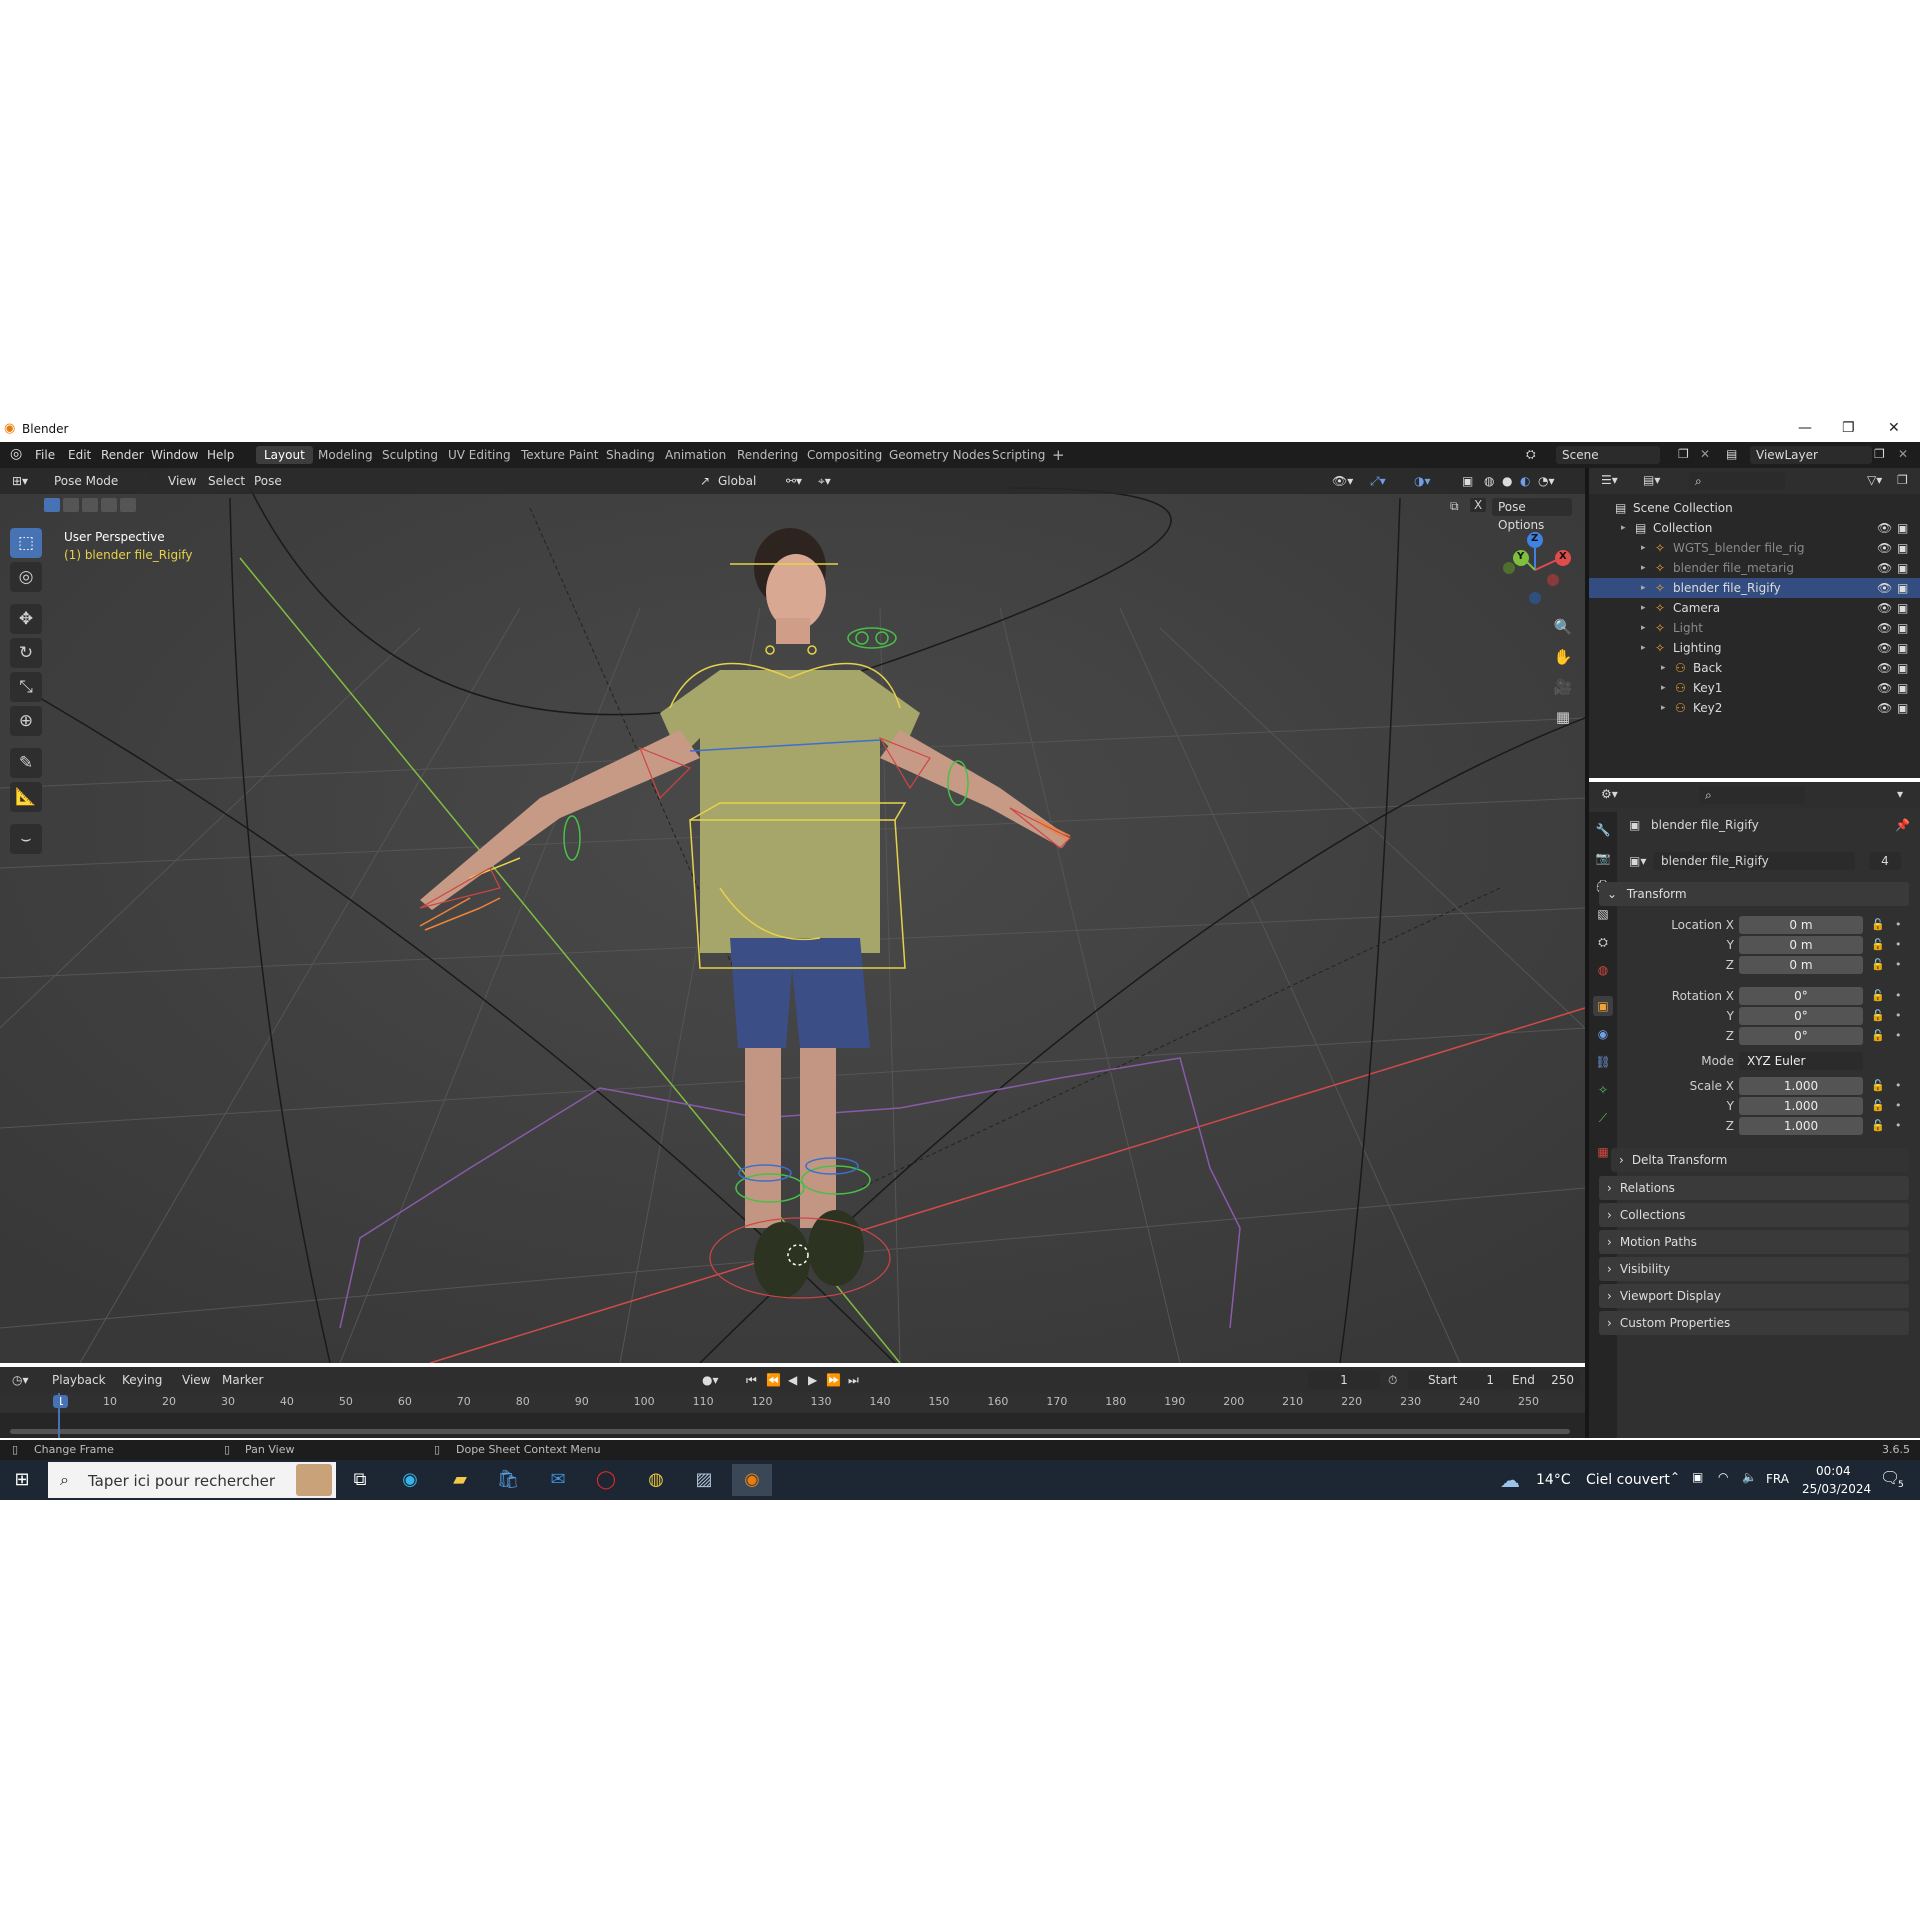 Image resolution: width=1920 pixels, height=1920 pixels. Describe the element at coordinates (1754, 894) in the screenshot. I see `transform-panel-header: ⌄ Transform` at that location.